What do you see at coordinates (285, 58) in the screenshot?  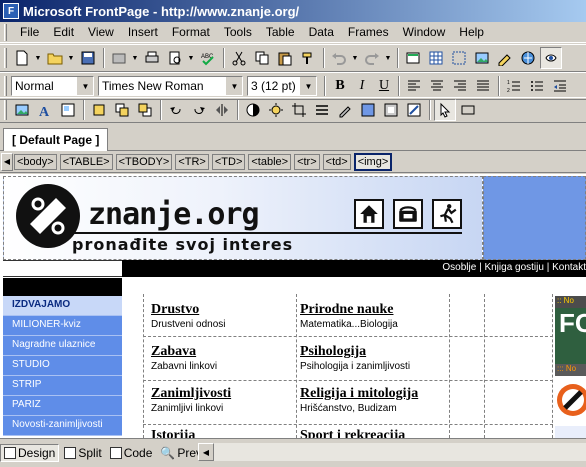 I see `paste-icon` at bounding box center [285, 58].